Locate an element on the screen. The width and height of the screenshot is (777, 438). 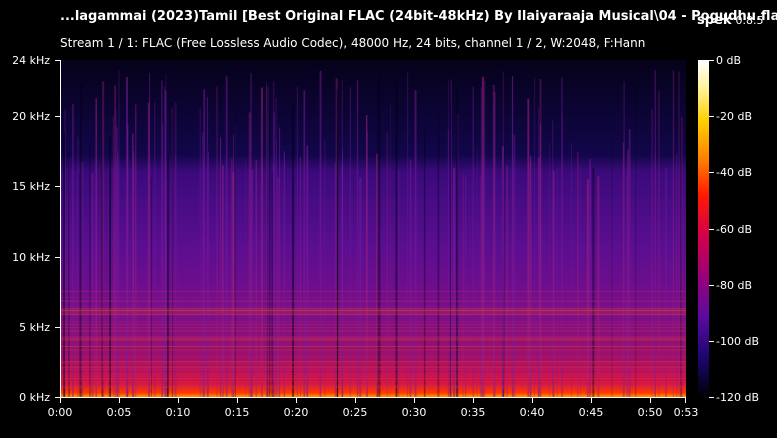
time-label-0-50: 0:50 is located at coordinates (650, 412).